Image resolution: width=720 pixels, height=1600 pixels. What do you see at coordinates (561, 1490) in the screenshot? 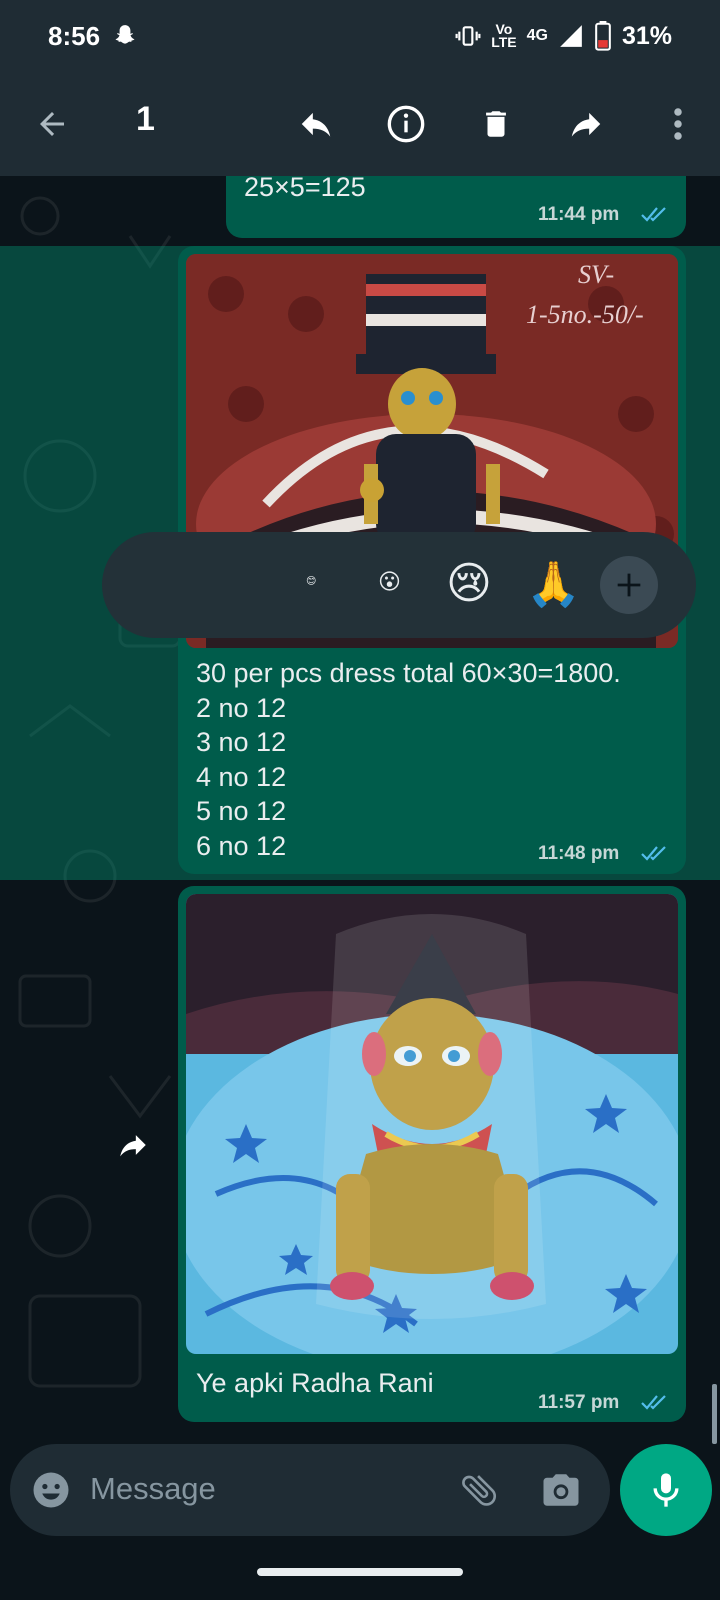
I see `camera-icon` at bounding box center [561, 1490].